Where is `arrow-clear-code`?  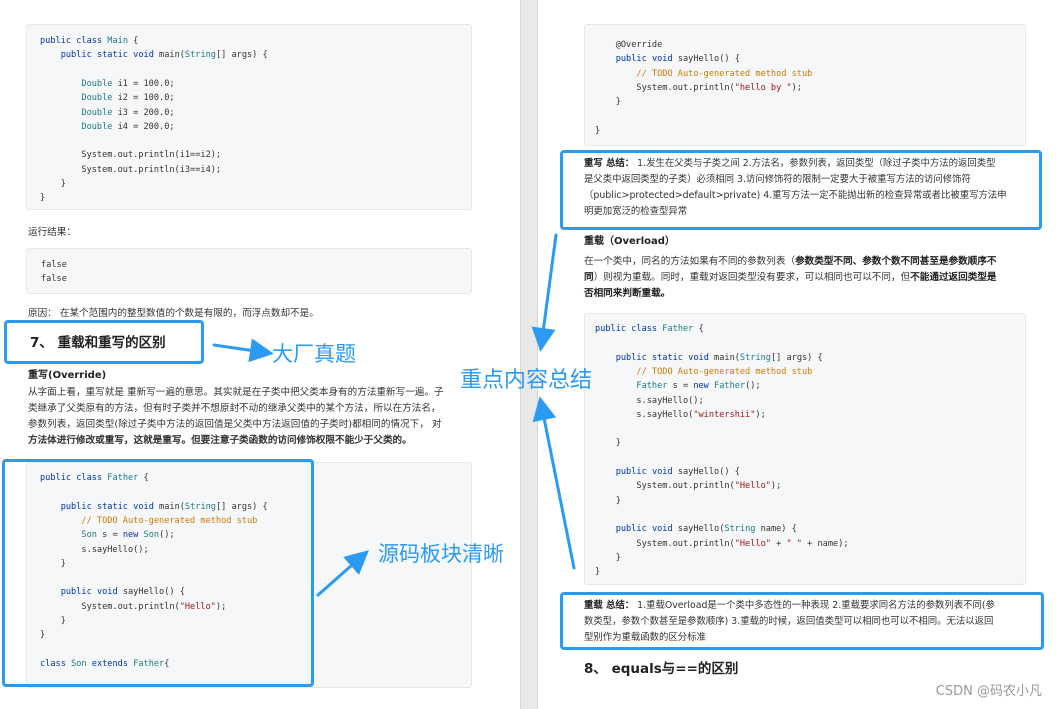 arrow-clear-code is located at coordinates (343, 573).